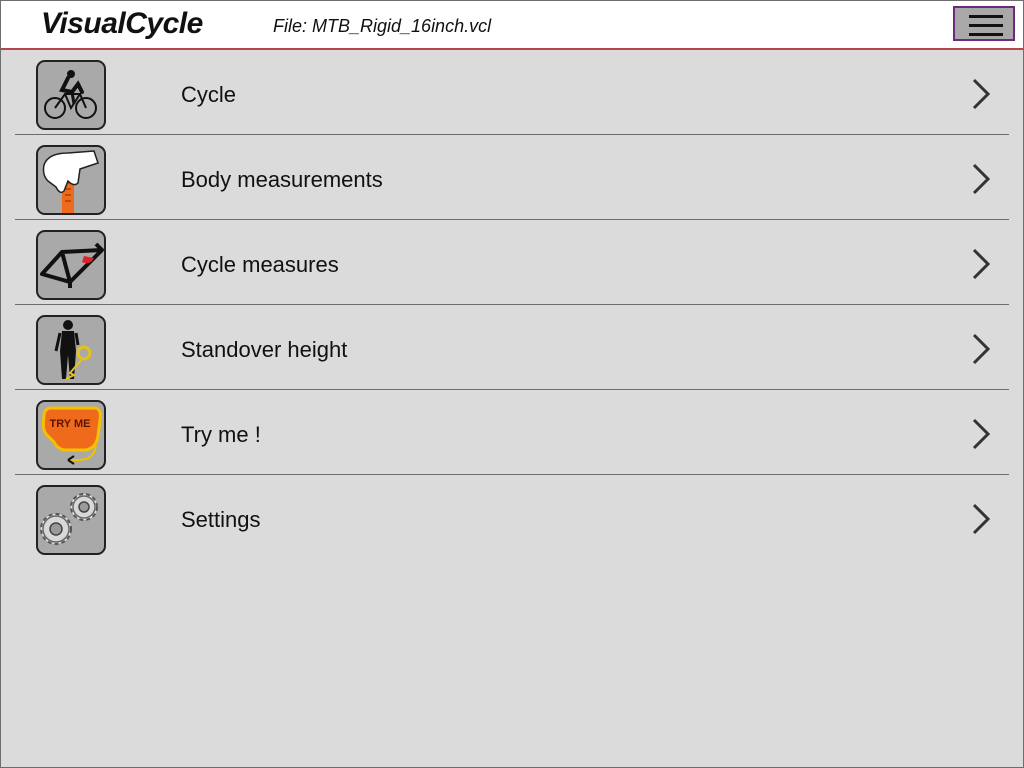  Describe the element at coordinates (209, 94) in the screenshot. I see `menu-item-label: Cycle` at that location.